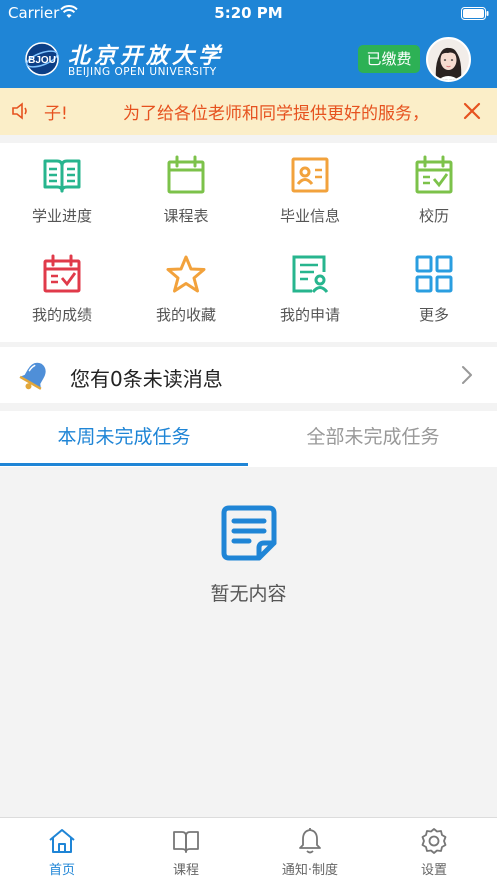  Describe the element at coordinates (475, 15) in the screenshot. I see `battery-icon` at that location.